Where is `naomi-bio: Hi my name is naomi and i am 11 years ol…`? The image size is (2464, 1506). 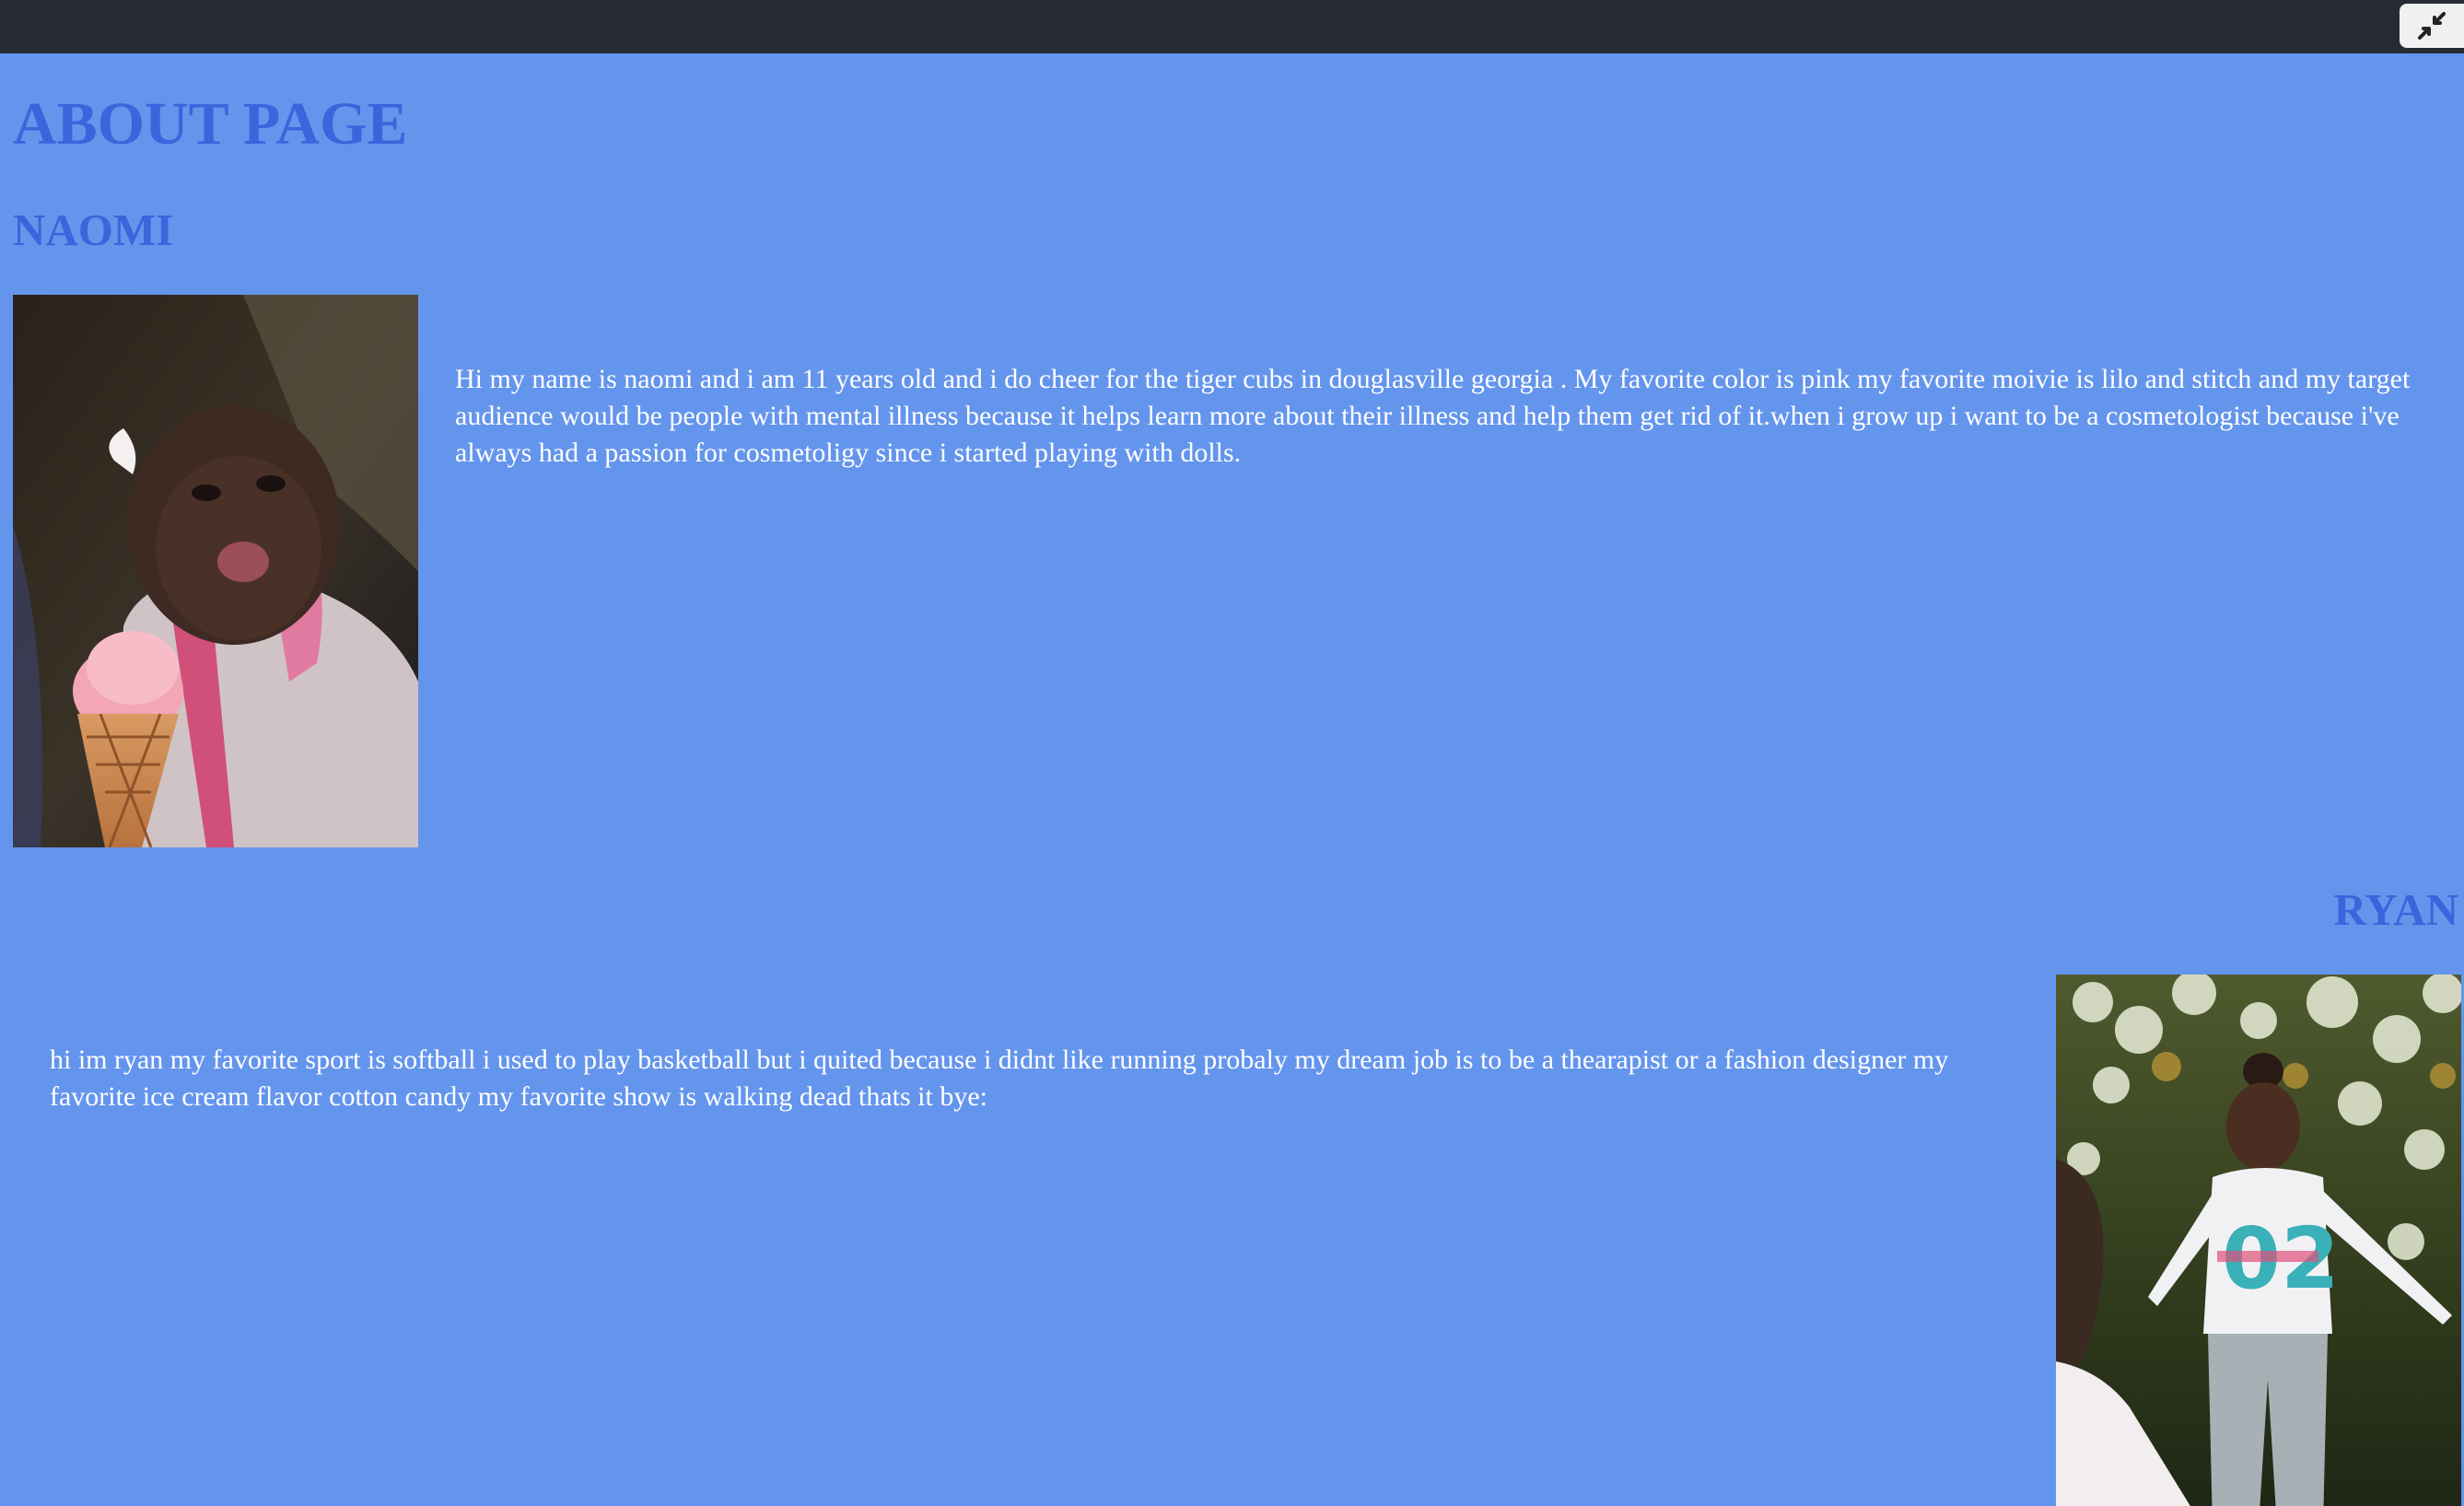
naomi-bio: Hi my name is naomi and i am 11 years ol… is located at coordinates (1433, 416).